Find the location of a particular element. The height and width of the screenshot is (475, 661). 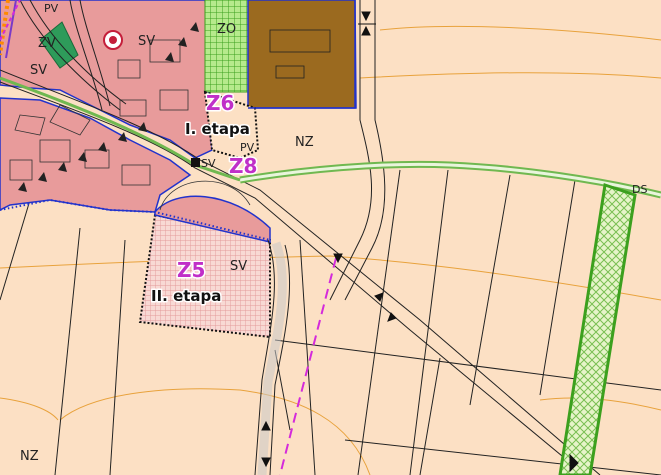

label-z5-code: Z5 is located at coordinates (191, 270).